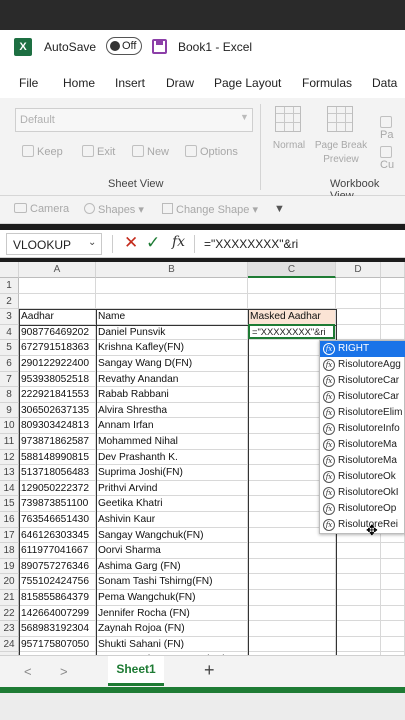  I want to click on row-header: 23, so click(9, 629).